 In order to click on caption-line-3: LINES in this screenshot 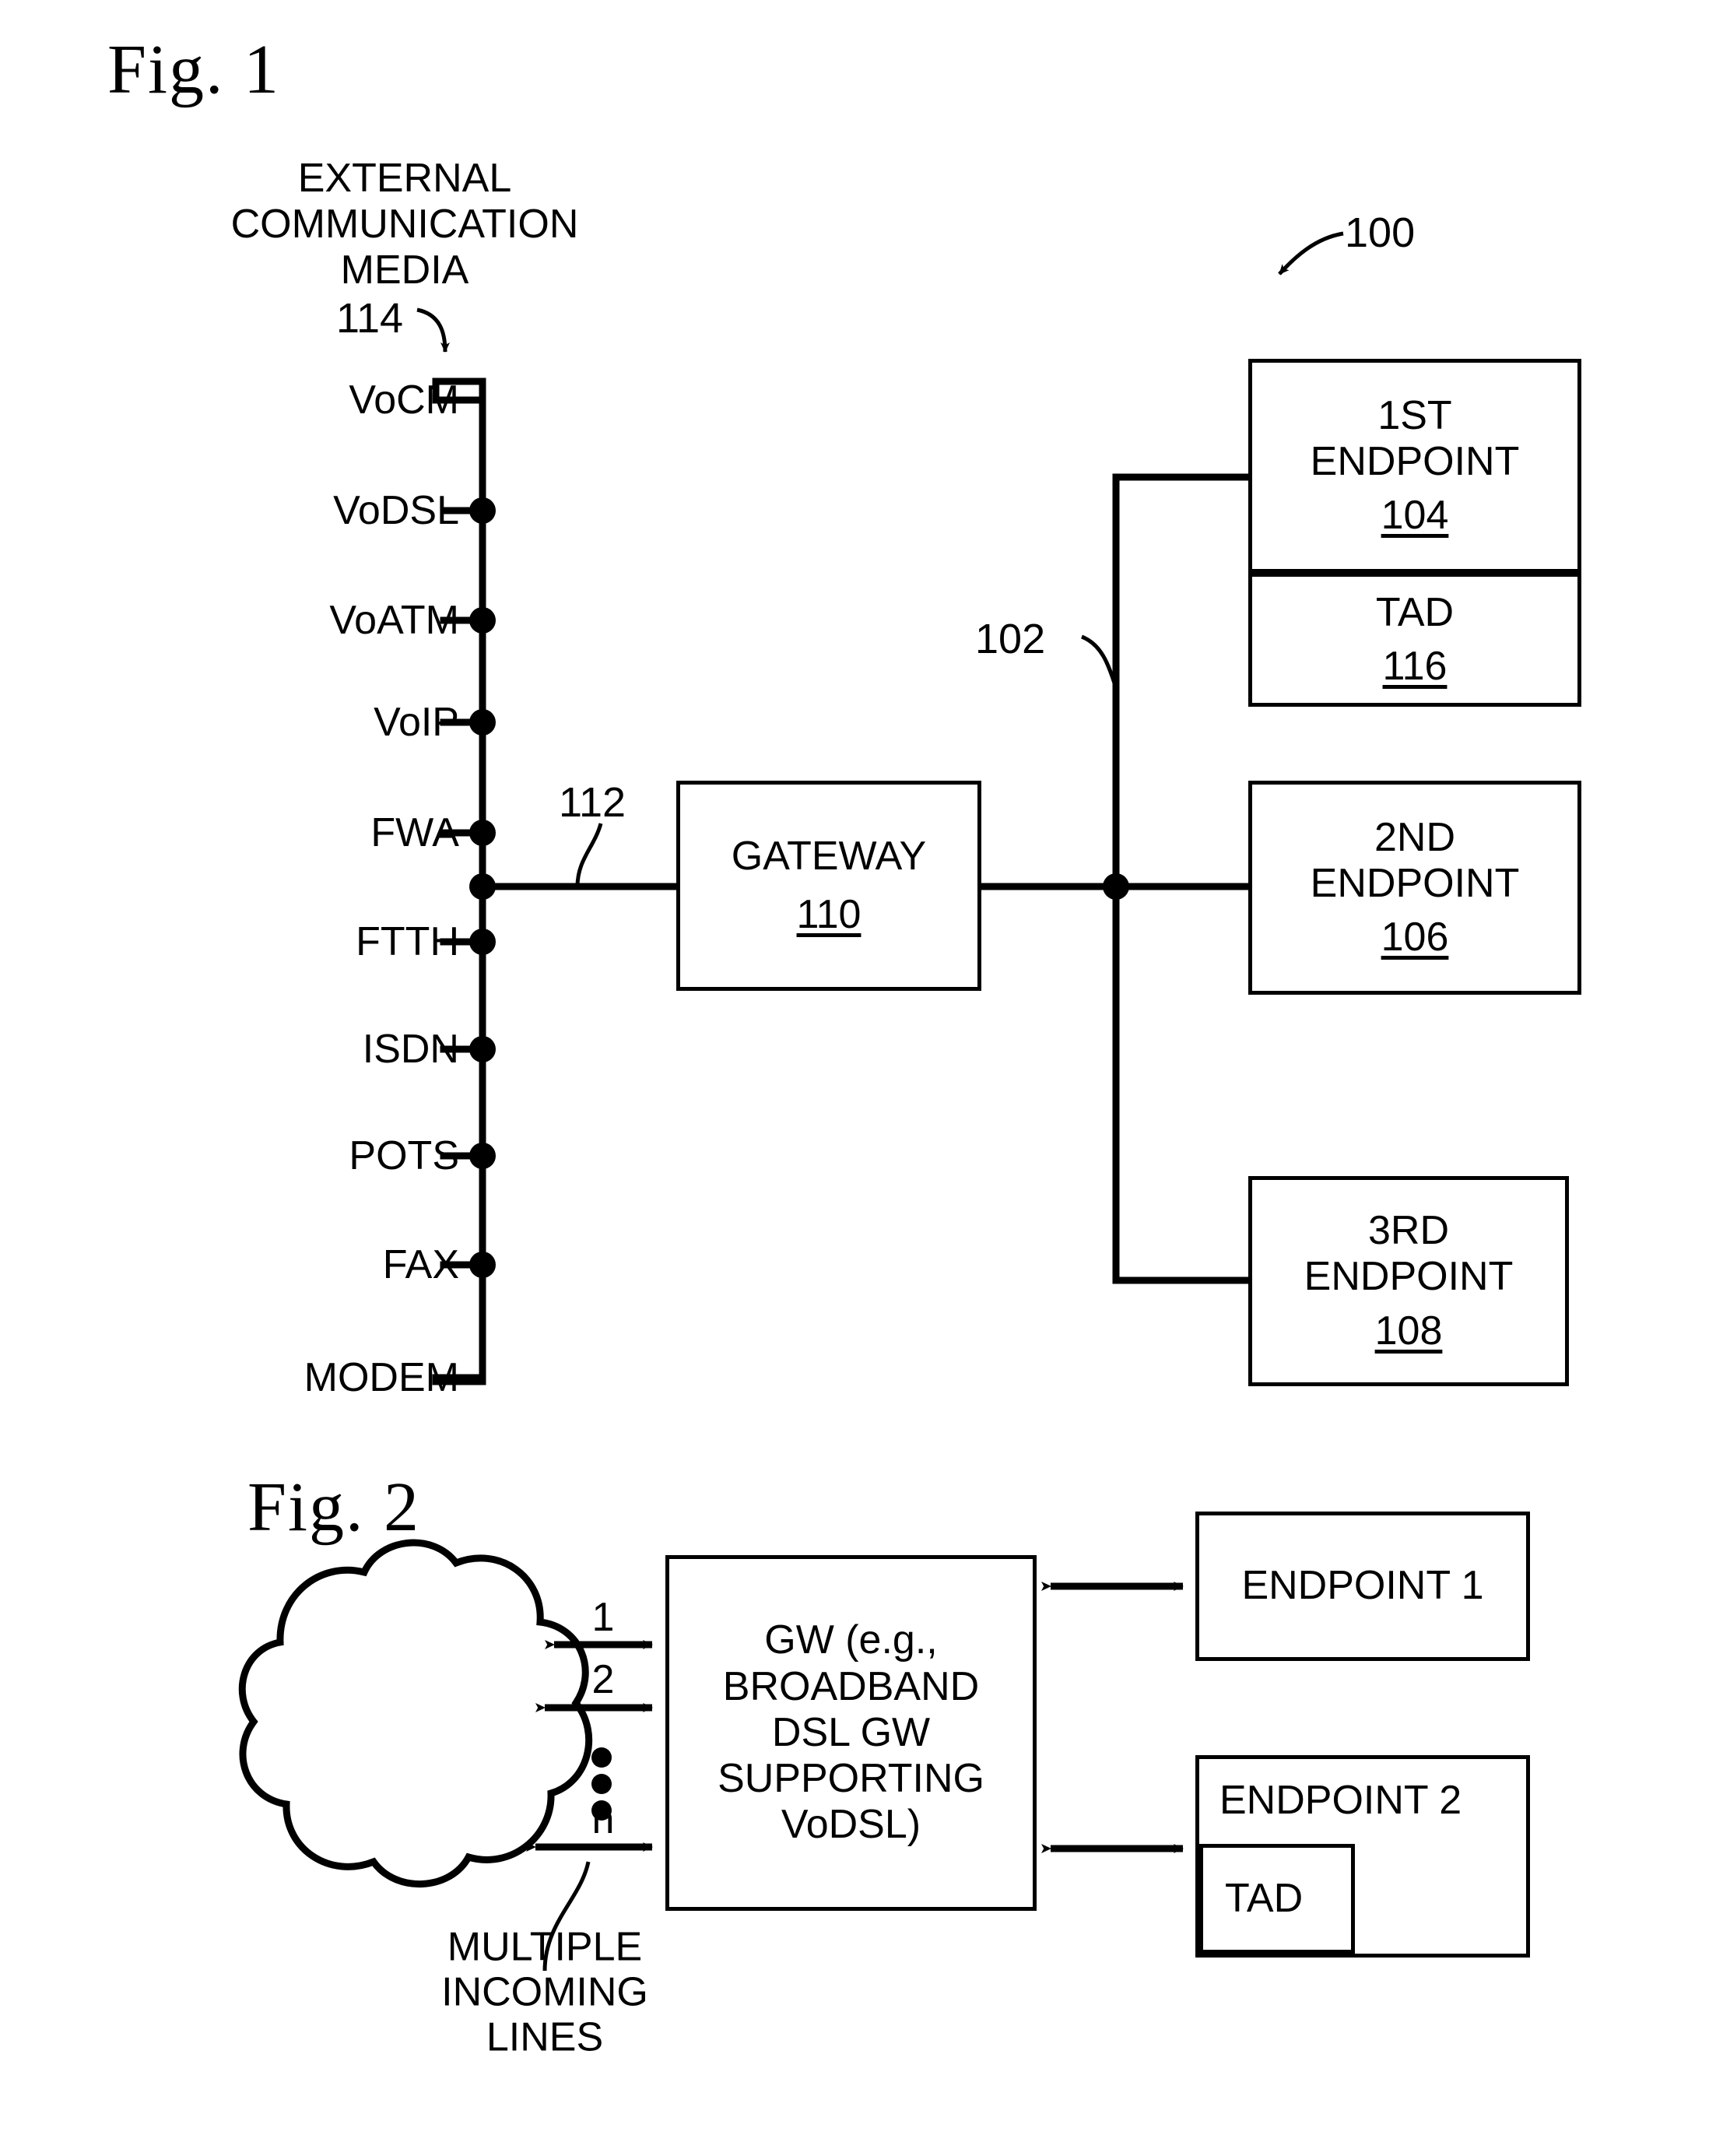, I will do `click(545, 2038)`.